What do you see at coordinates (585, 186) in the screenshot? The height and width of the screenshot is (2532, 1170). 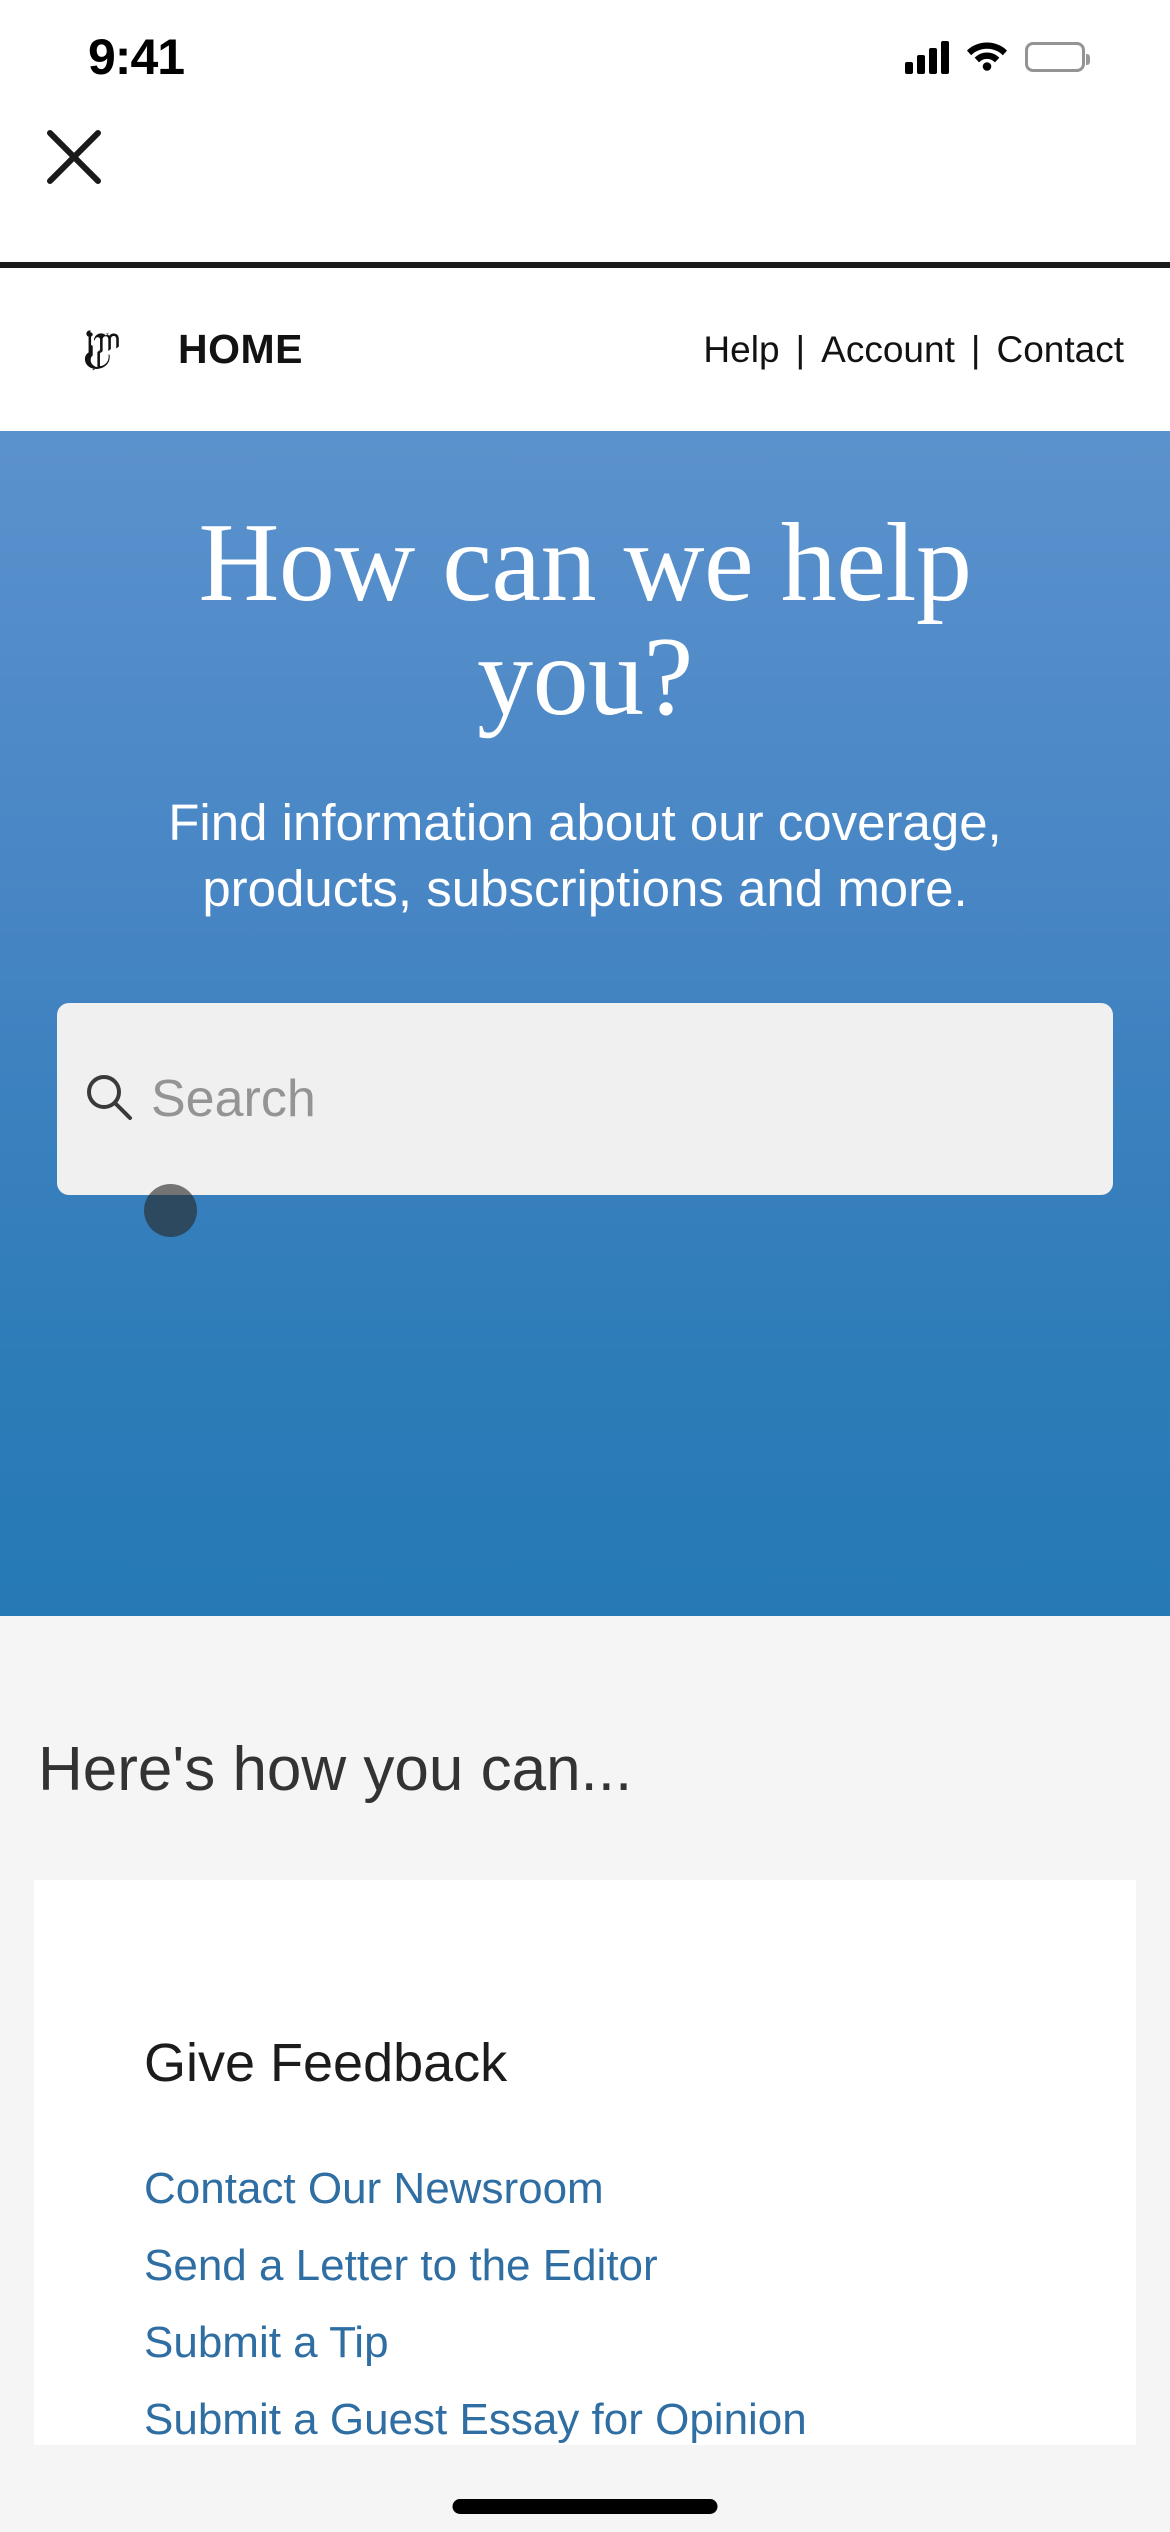 I see `modal-close-bar` at bounding box center [585, 186].